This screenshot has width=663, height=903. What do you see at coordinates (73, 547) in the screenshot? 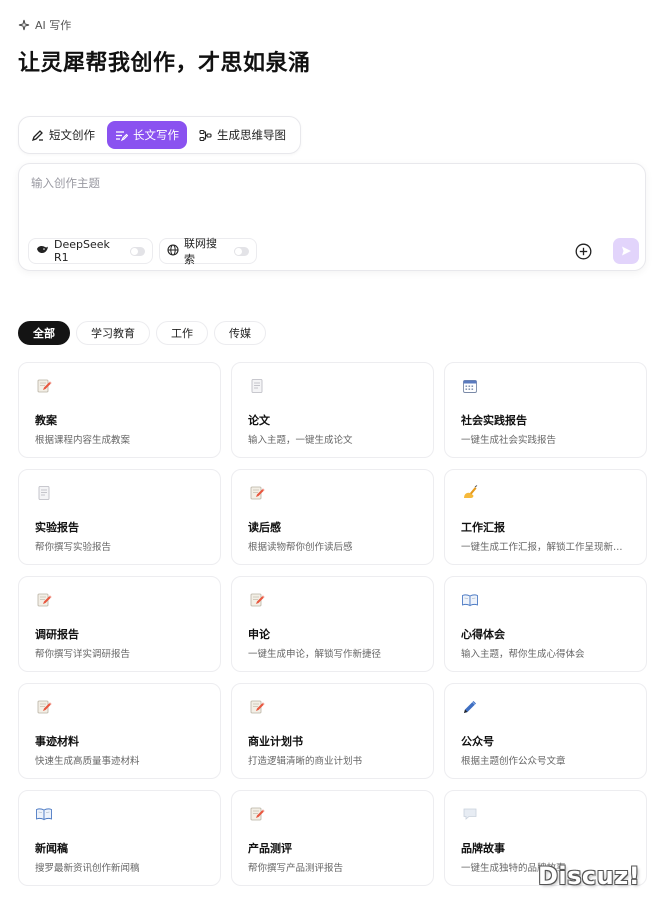
I see `card-description: 帮你撰写实验报告` at bounding box center [73, 547].